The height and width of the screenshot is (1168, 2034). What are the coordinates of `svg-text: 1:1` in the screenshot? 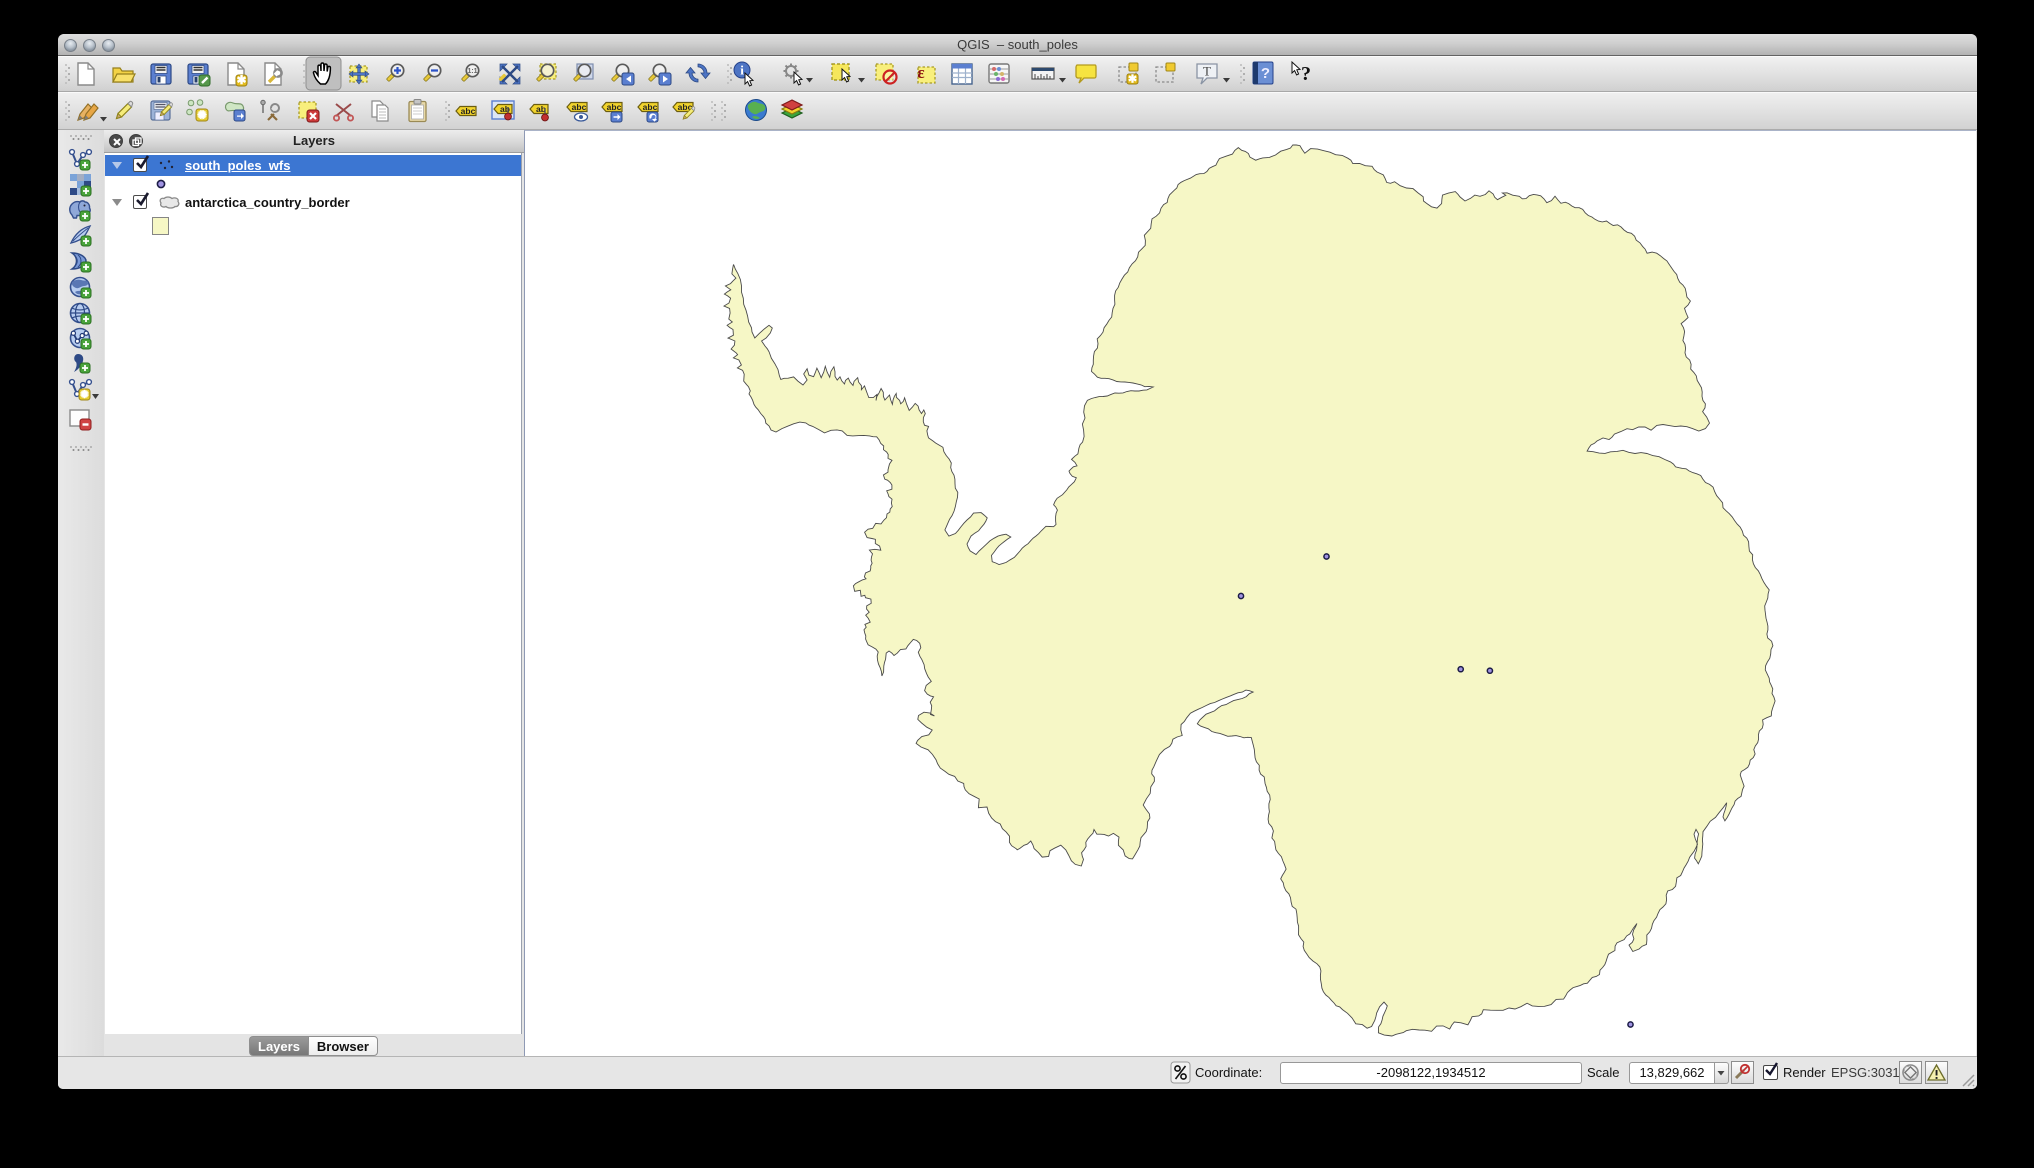 It's located at (472, 71).